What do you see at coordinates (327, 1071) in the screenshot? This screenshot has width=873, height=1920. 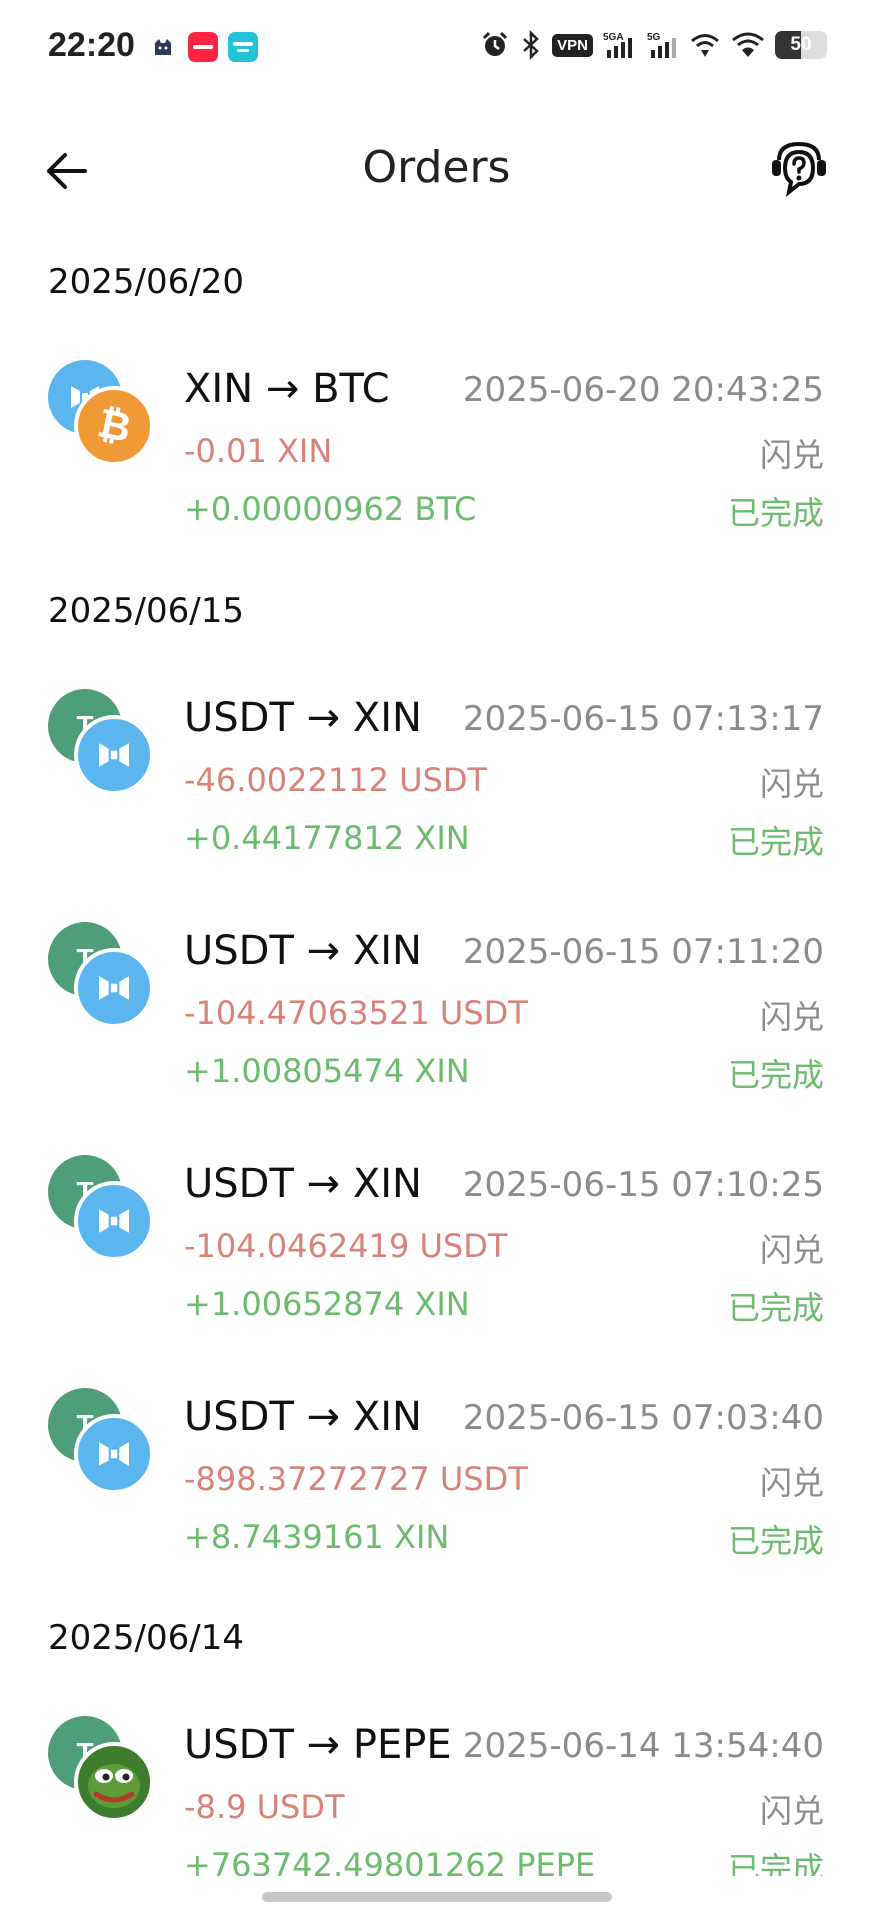 I see `order-received-amount: +1.00805474 XIN` at bounding box center [327, 1071].